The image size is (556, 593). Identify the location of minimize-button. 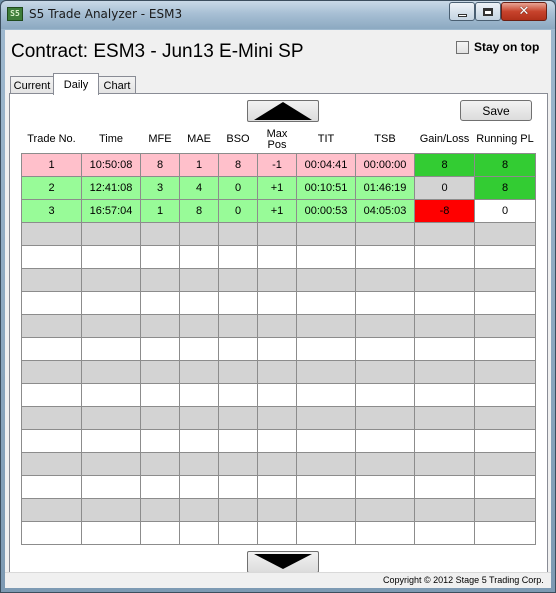
(462, 11).